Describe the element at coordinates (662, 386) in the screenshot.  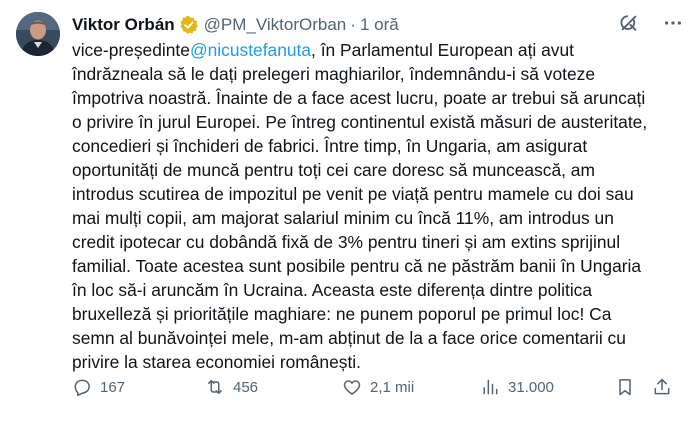
I see `share-icon` at that location.